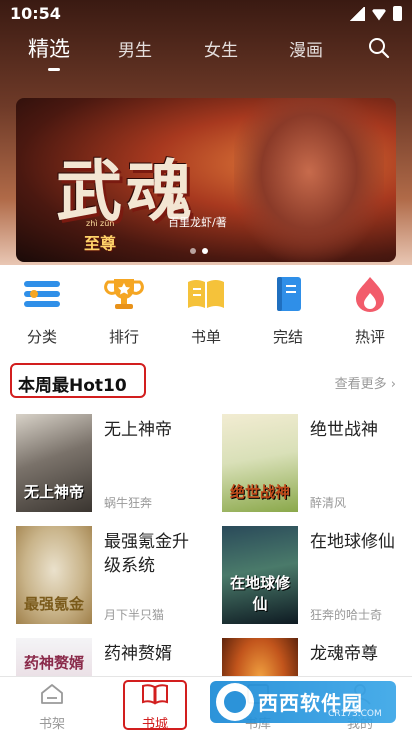 The width and height of the screenshot is (412, 732). Describe the element at coordinates (352, 542) in the screenshot. I see `book-title: 在地球修仙` at that location.